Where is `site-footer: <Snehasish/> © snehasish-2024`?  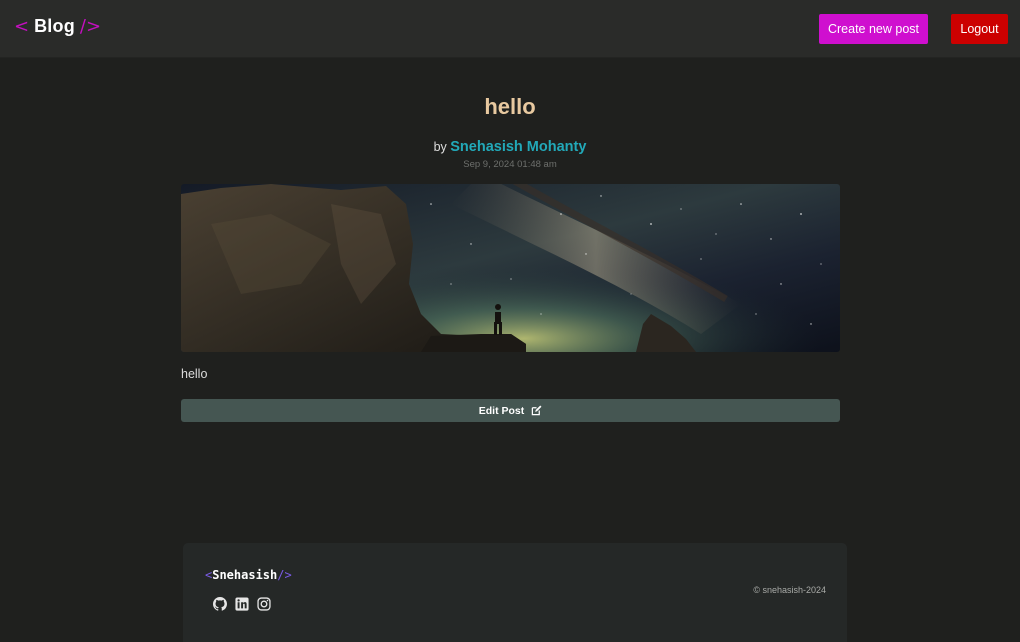
site-footer: <Snehasish/> © snehasish-2024 is located at coordinates (515, 592).